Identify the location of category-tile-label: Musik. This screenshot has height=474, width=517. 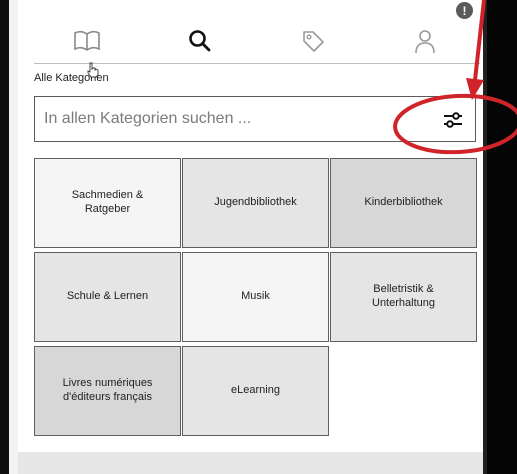
(255, 296).